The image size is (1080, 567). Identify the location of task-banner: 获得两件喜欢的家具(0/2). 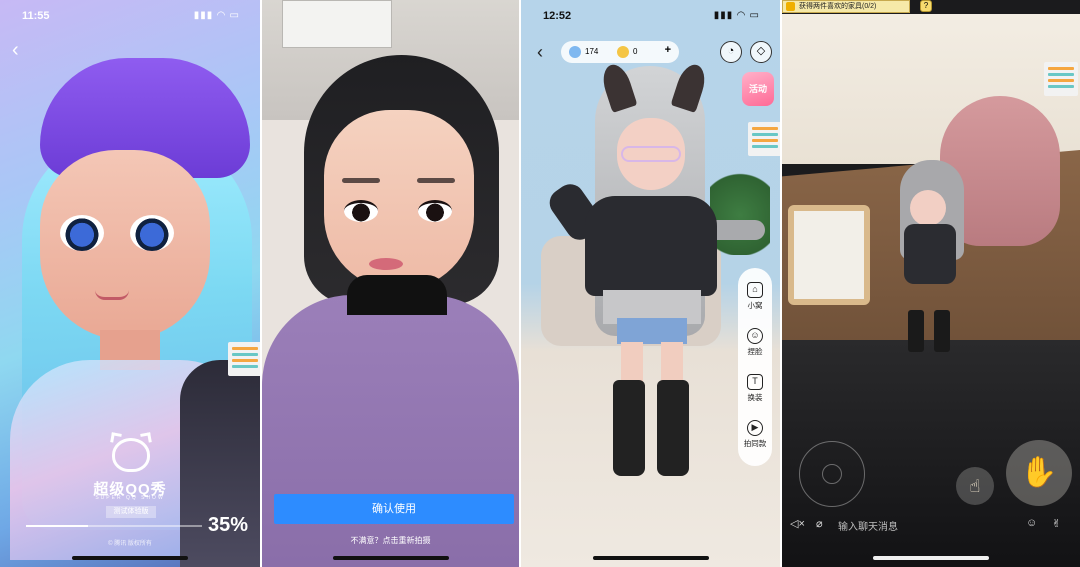
(846, 6).